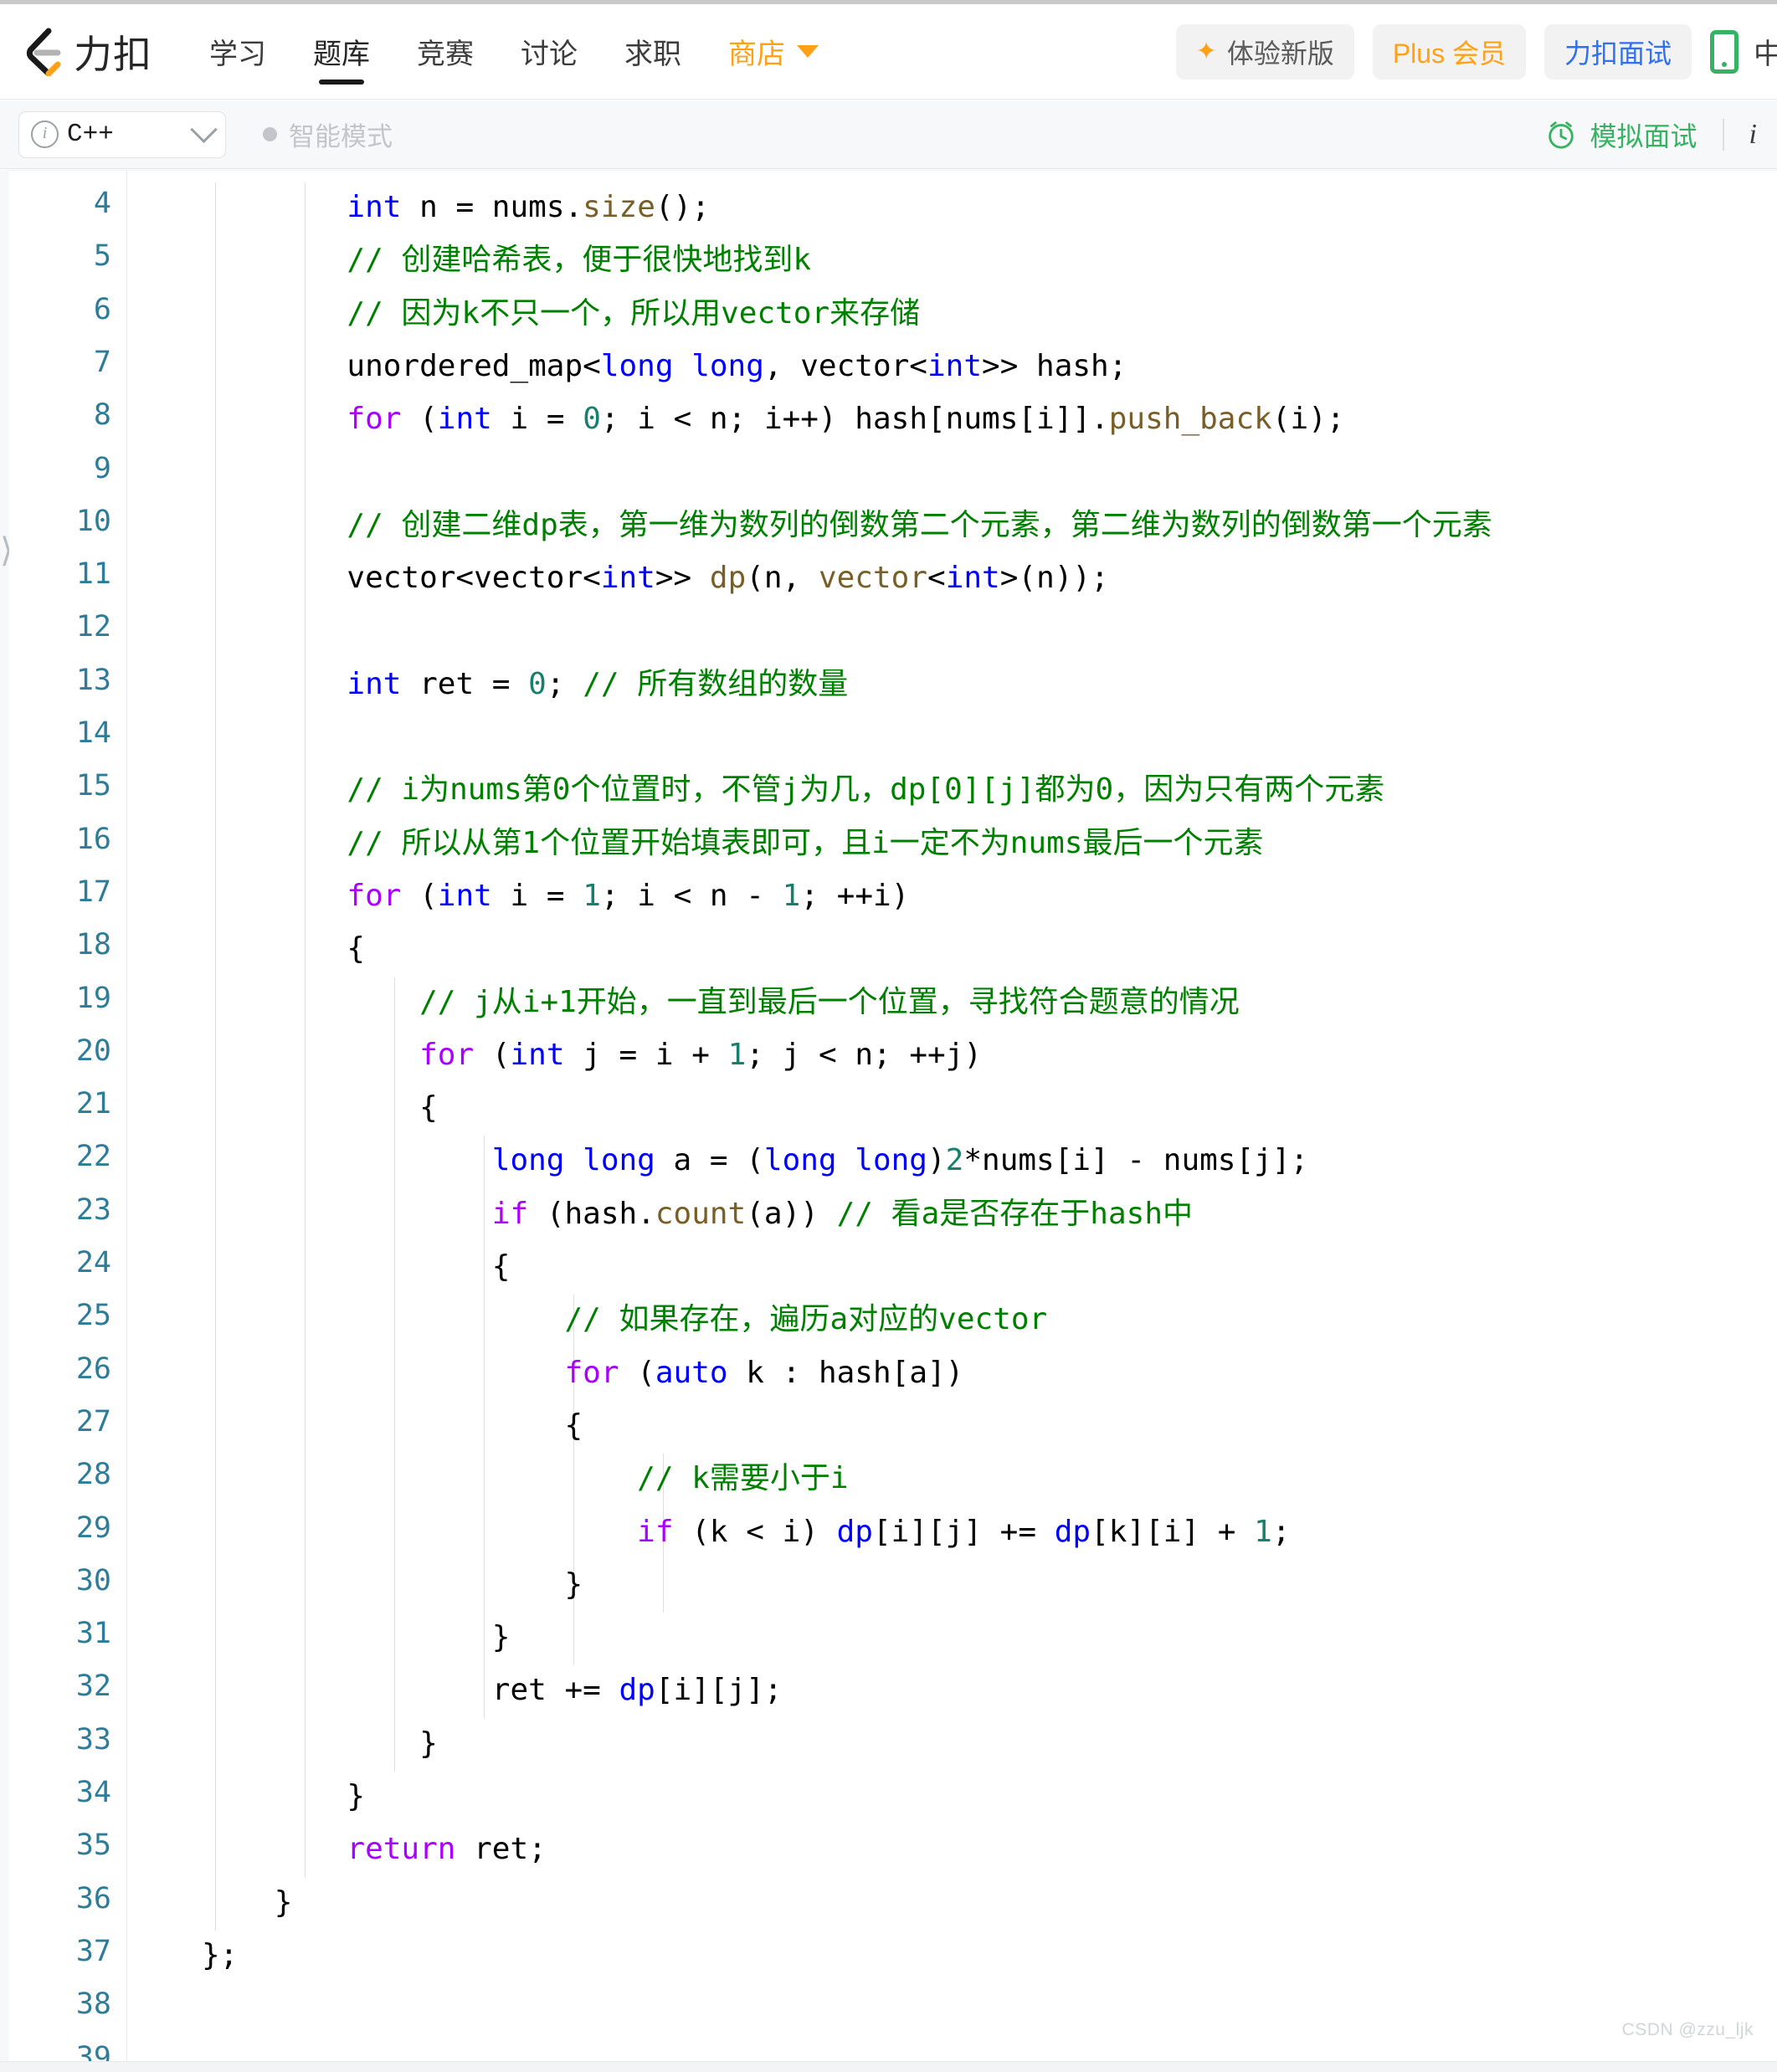  What do you see at coordinates (328, 134) in the screenshot?
I see `smart-mode-toggle: 智能模式` at bounding box center [328, 134].